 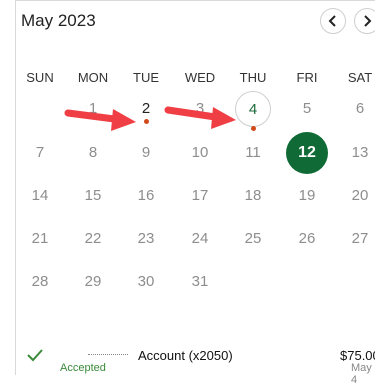 What do you see at coordinates (83, 368) in the screenshot?
I see `transaction-status: Accepted` at bounding box center [83, 368].